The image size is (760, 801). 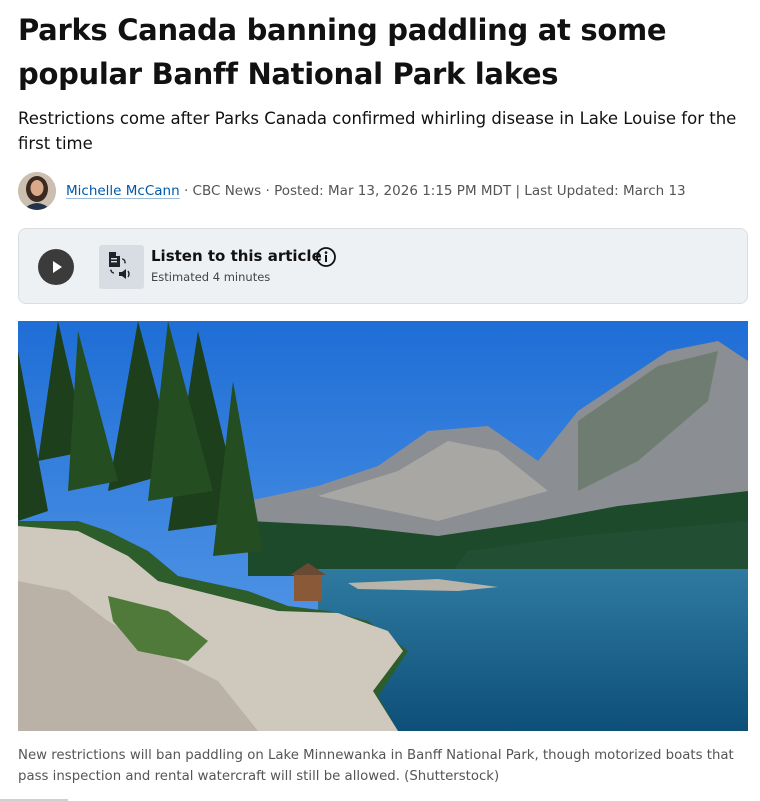 I want to click on play-icon, so click(x=57, y=267).